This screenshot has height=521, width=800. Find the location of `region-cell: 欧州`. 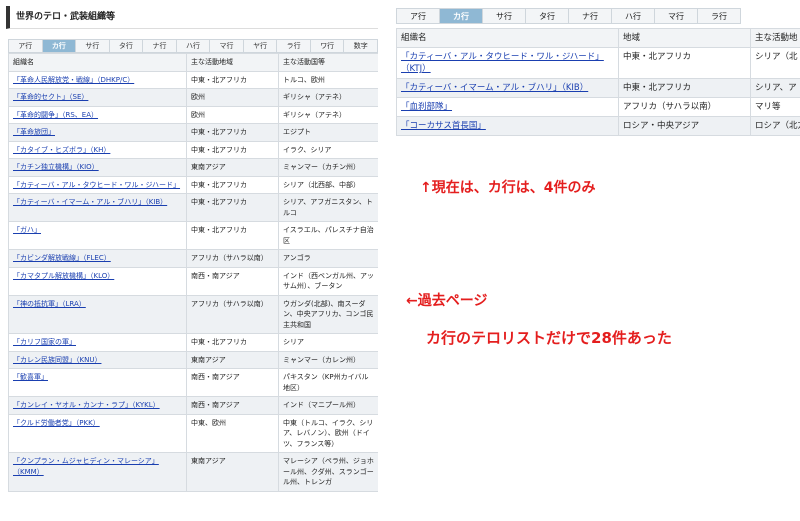

region-cell: 欧州 is located at coordinates (232, 114).